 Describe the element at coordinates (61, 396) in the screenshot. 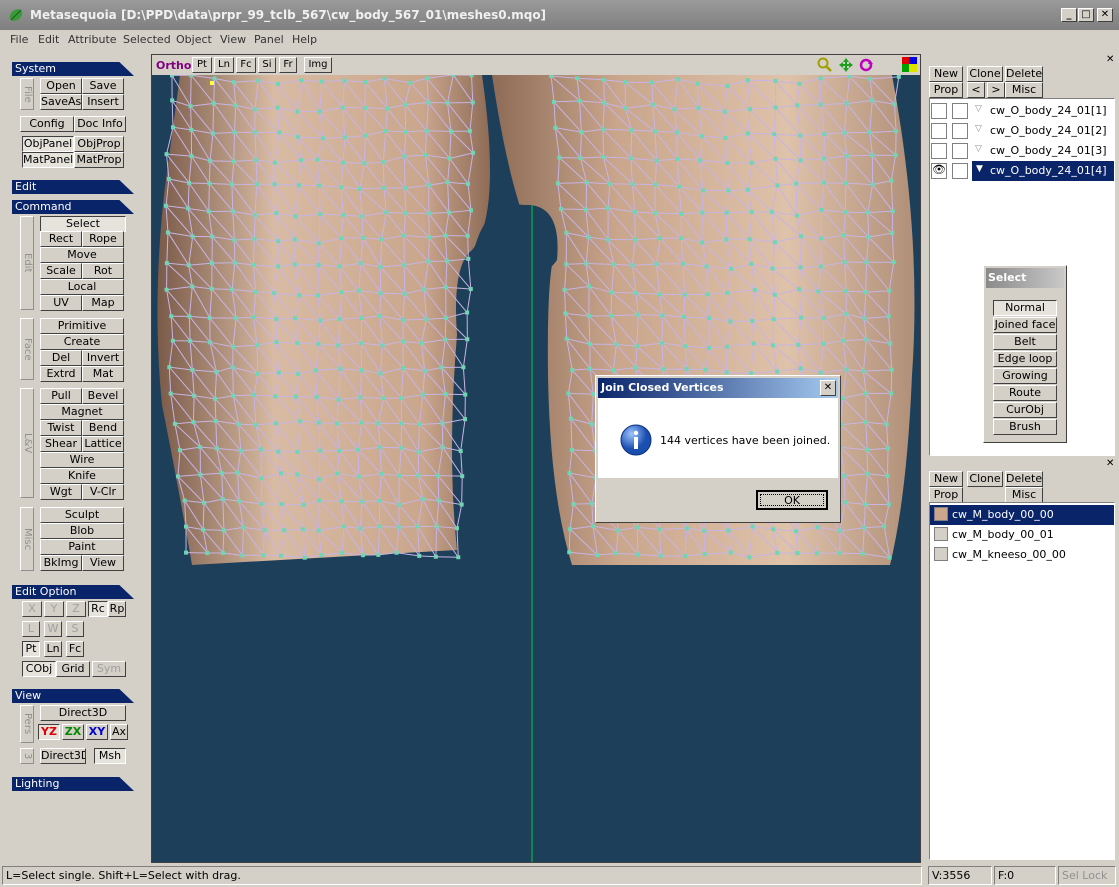

I see `pull-button: Pull` at that location.